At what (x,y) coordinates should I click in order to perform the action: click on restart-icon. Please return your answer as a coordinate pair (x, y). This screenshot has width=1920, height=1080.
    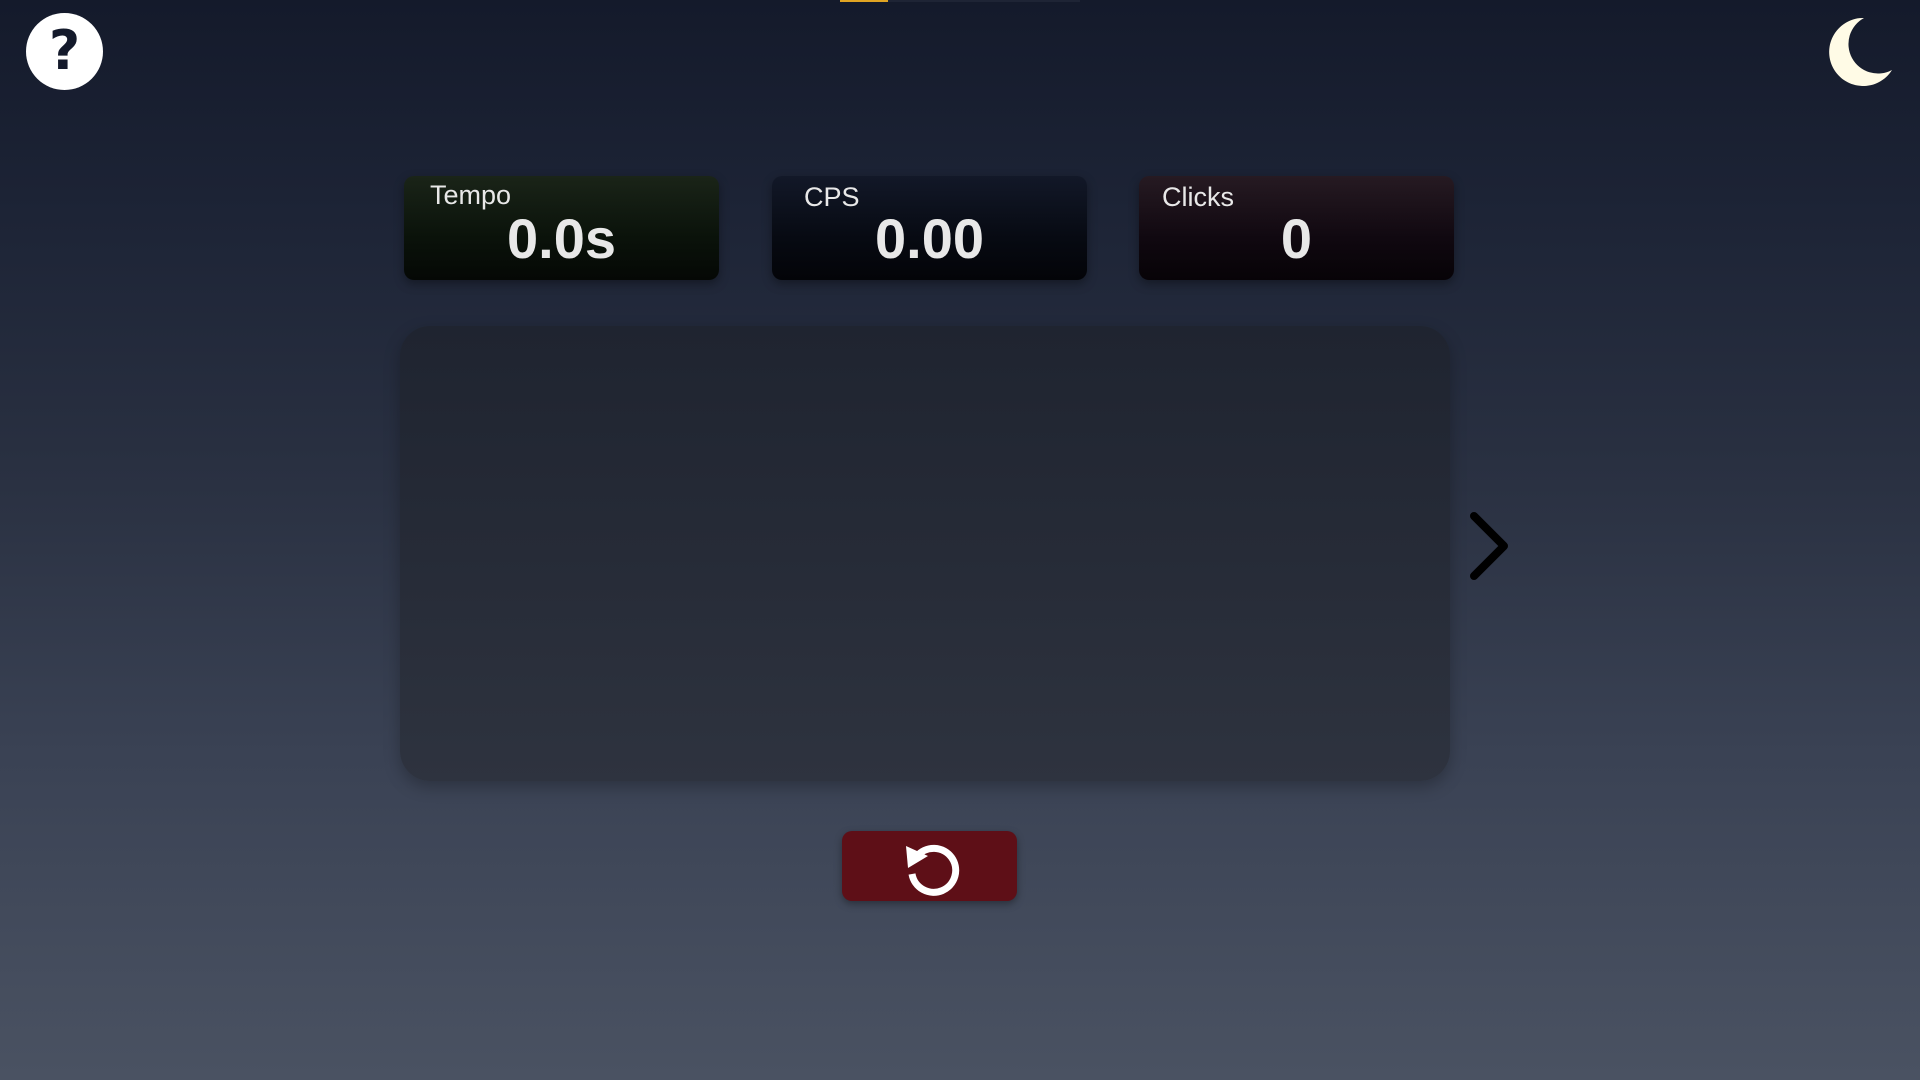
    Looking at the image, I should click on (932, 870).